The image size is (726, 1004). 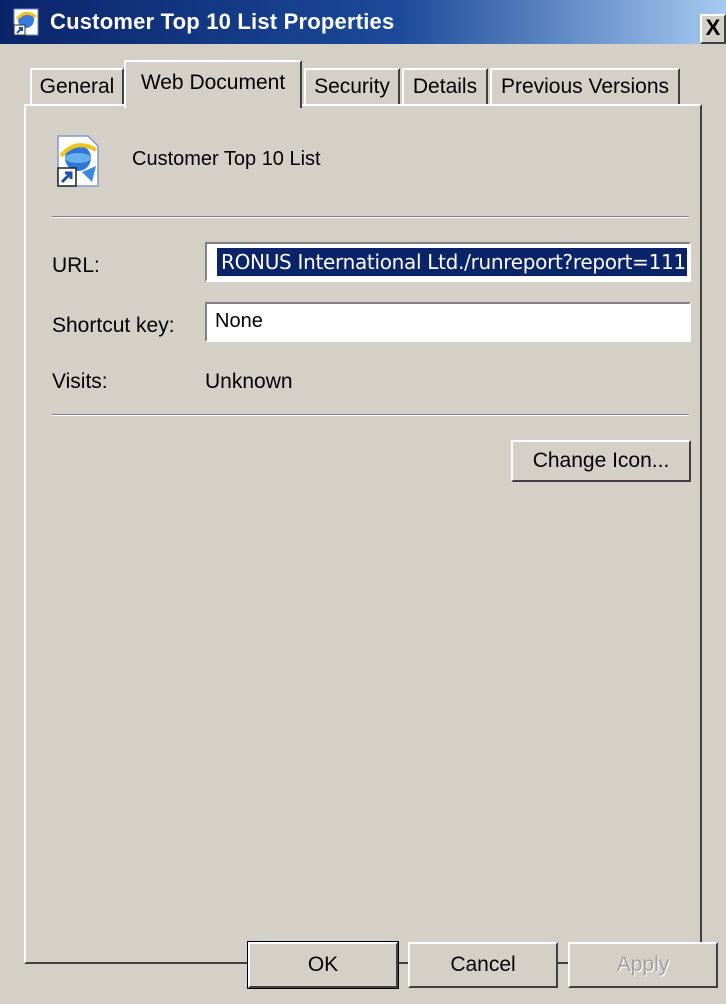 I want to click on tab-label: Security, so click(x=352, y=86).